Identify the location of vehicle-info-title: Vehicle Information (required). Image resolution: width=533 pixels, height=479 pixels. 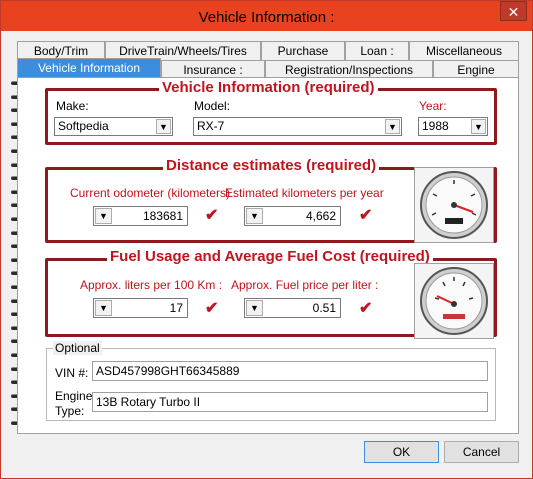
(268, 87).